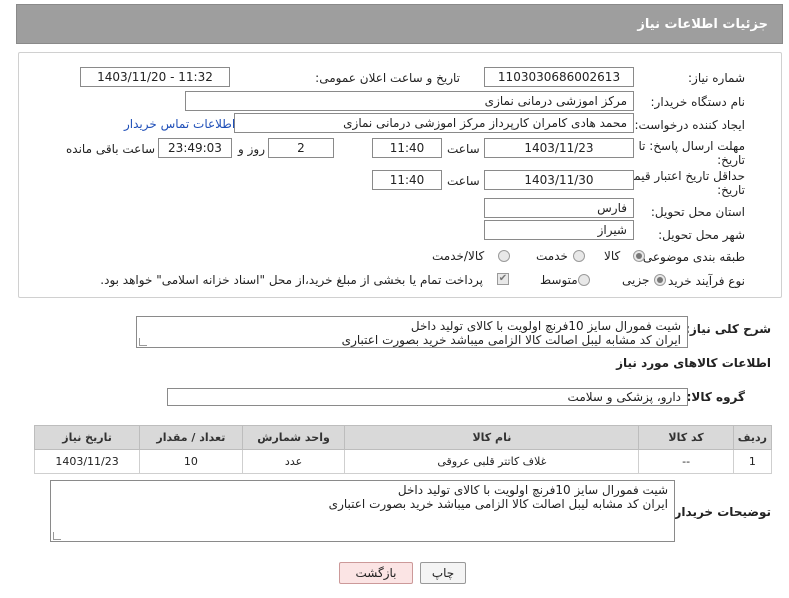 The height and width of the screenshot is (598, 789). What do you see at coordinates (492, 461) in the screenshot?
I see `cell-name: غلاف کاتتر قلبی عروقی` at bounding box center [492, 461].